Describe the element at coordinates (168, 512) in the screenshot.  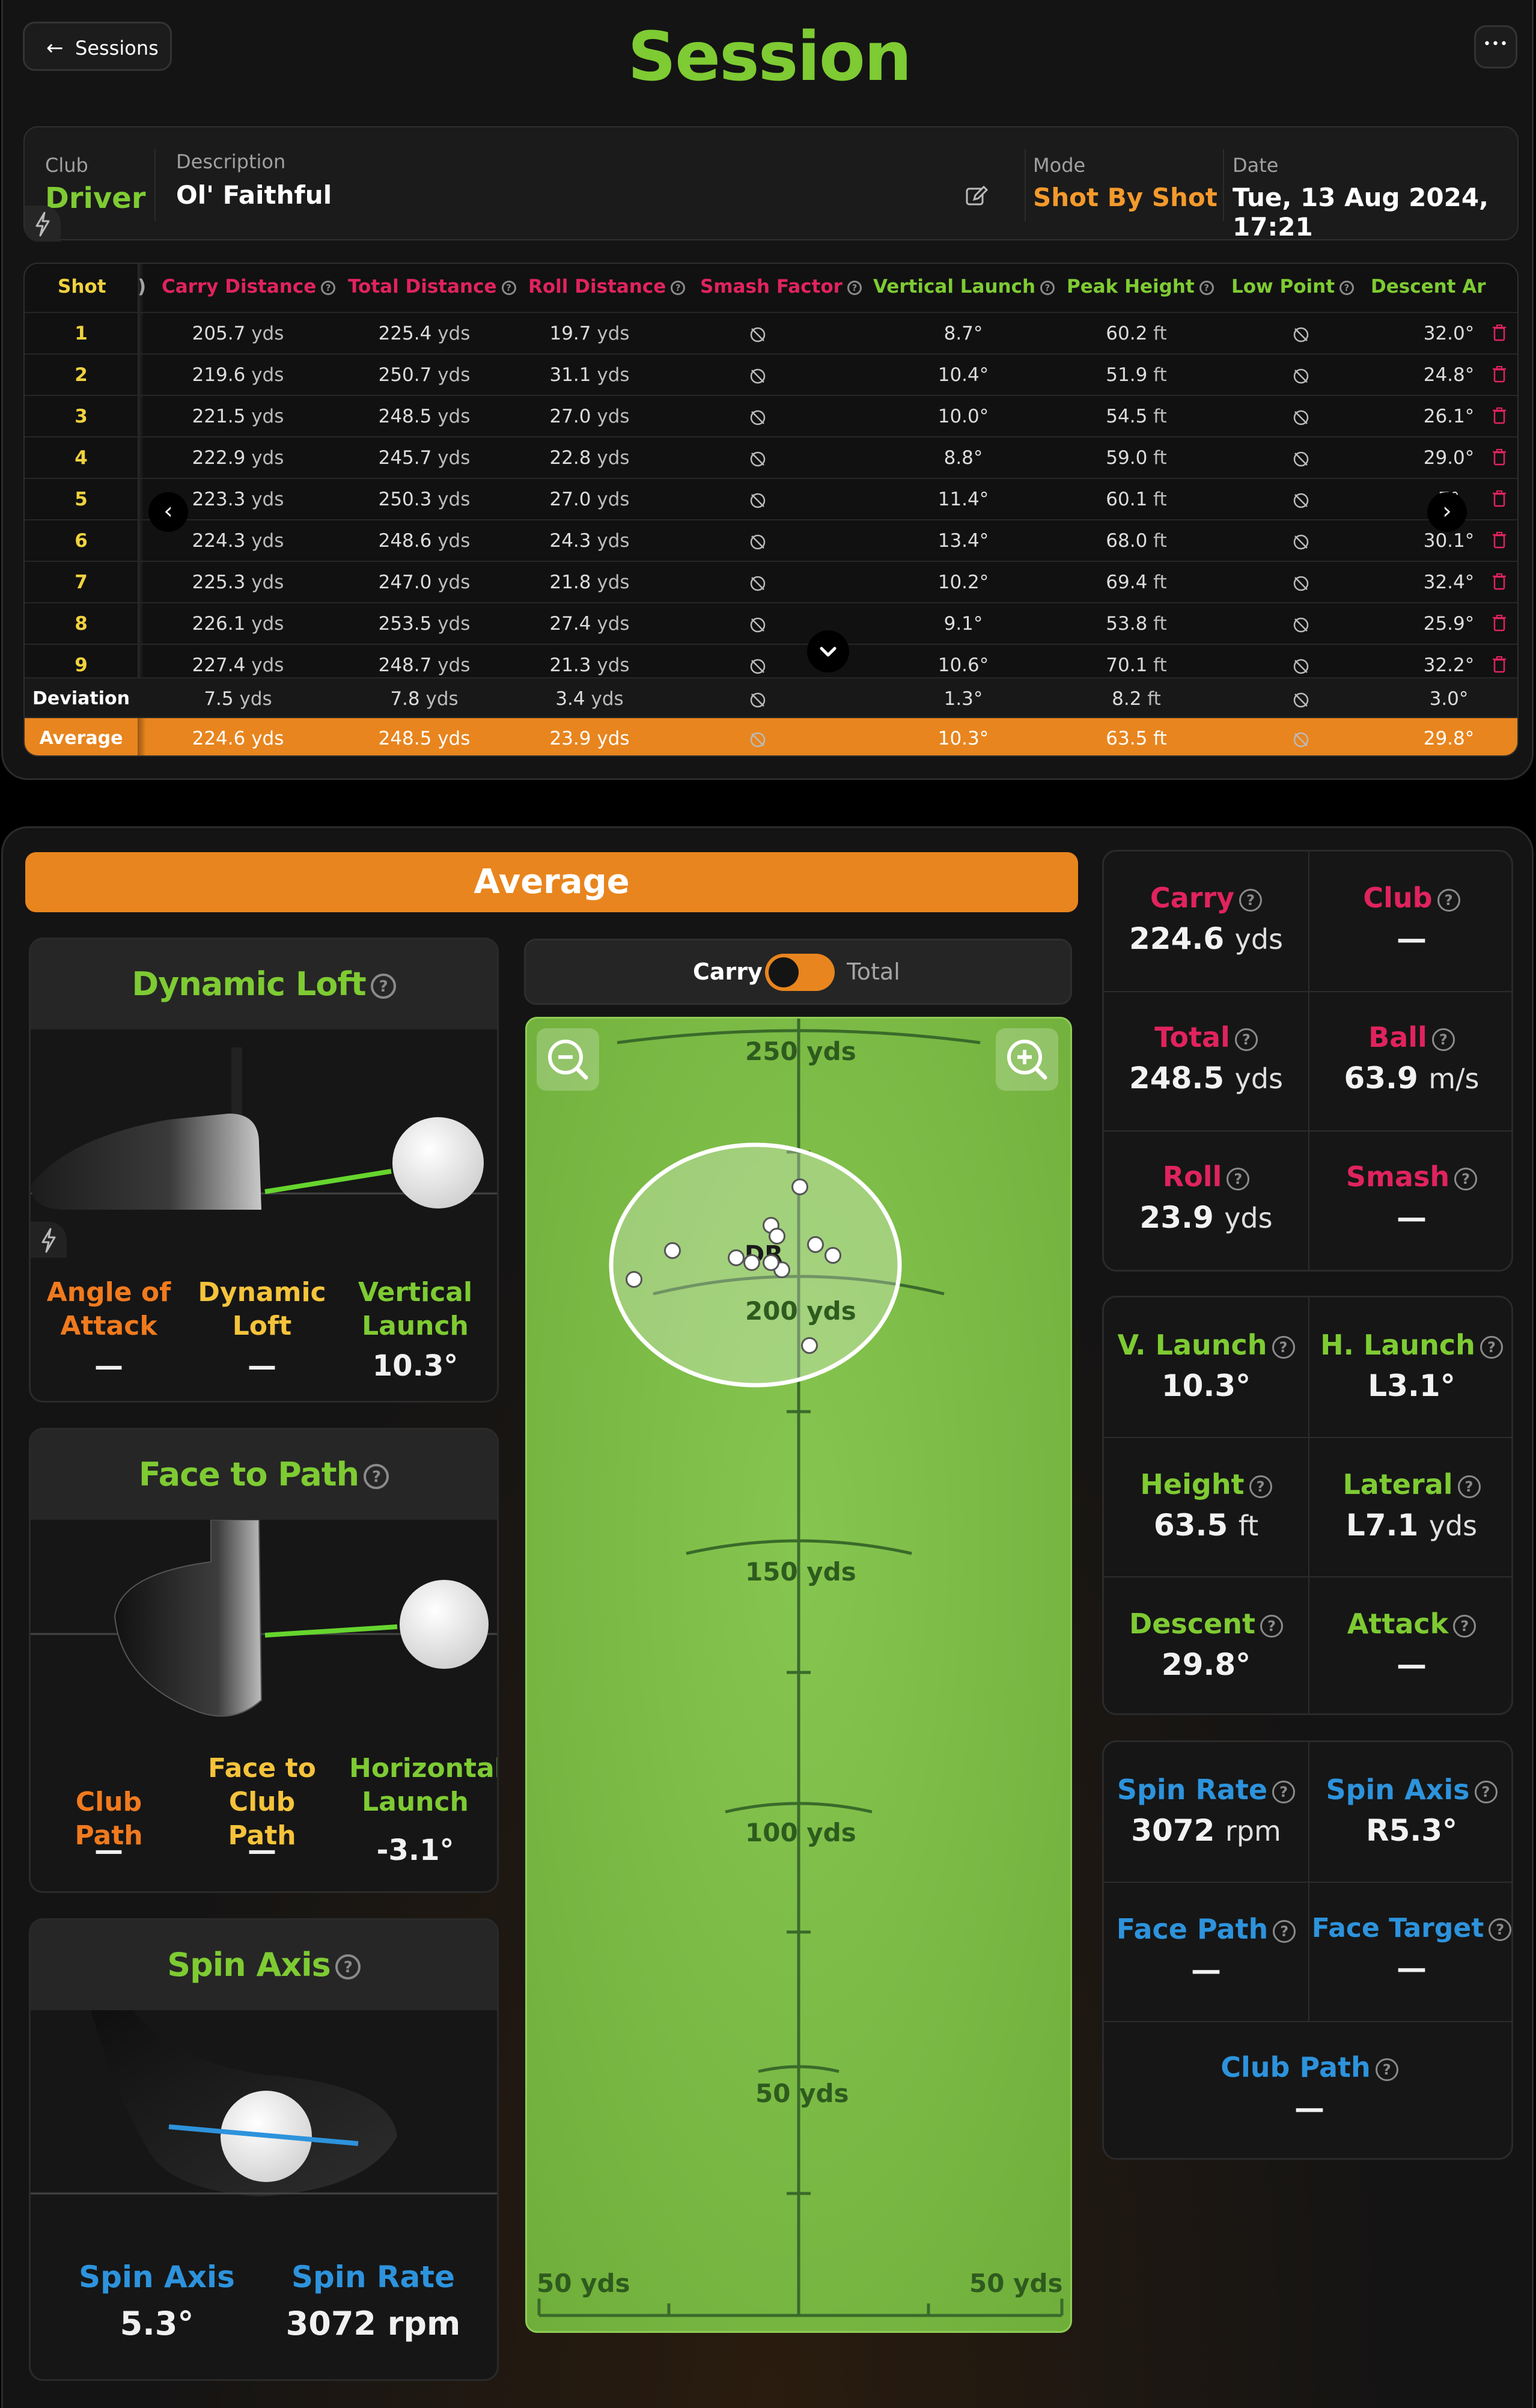
I see `scroll-left-button: ‹` at that location.